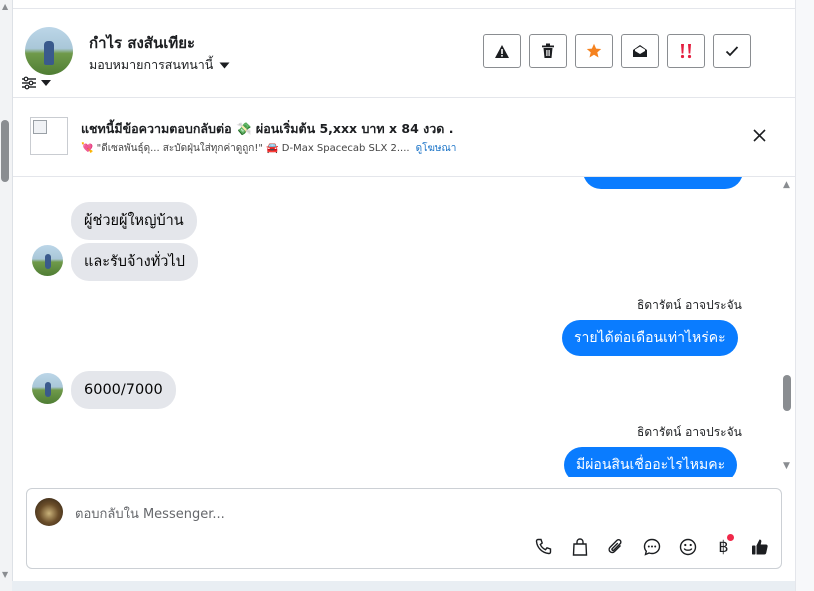  I want to click on call-button, so click(543, 546).